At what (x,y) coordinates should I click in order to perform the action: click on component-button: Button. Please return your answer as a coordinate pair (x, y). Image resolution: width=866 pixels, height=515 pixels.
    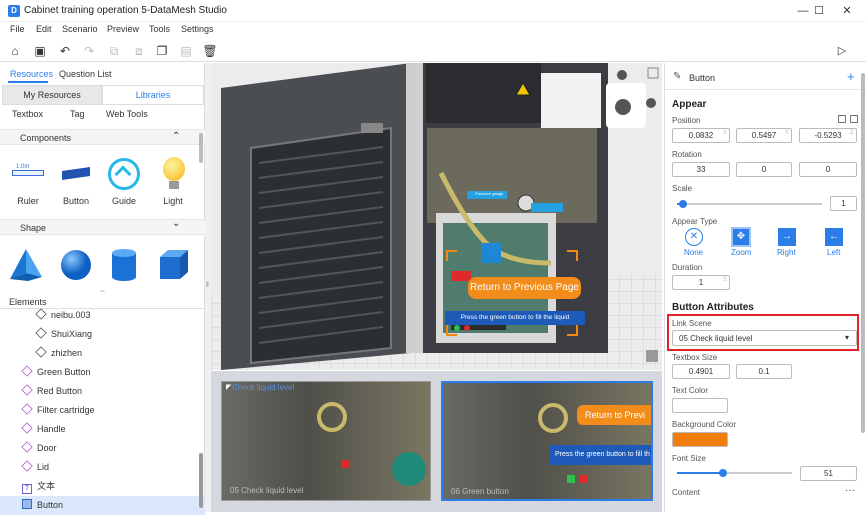
    Looking at the image, I should click on (76, 181).